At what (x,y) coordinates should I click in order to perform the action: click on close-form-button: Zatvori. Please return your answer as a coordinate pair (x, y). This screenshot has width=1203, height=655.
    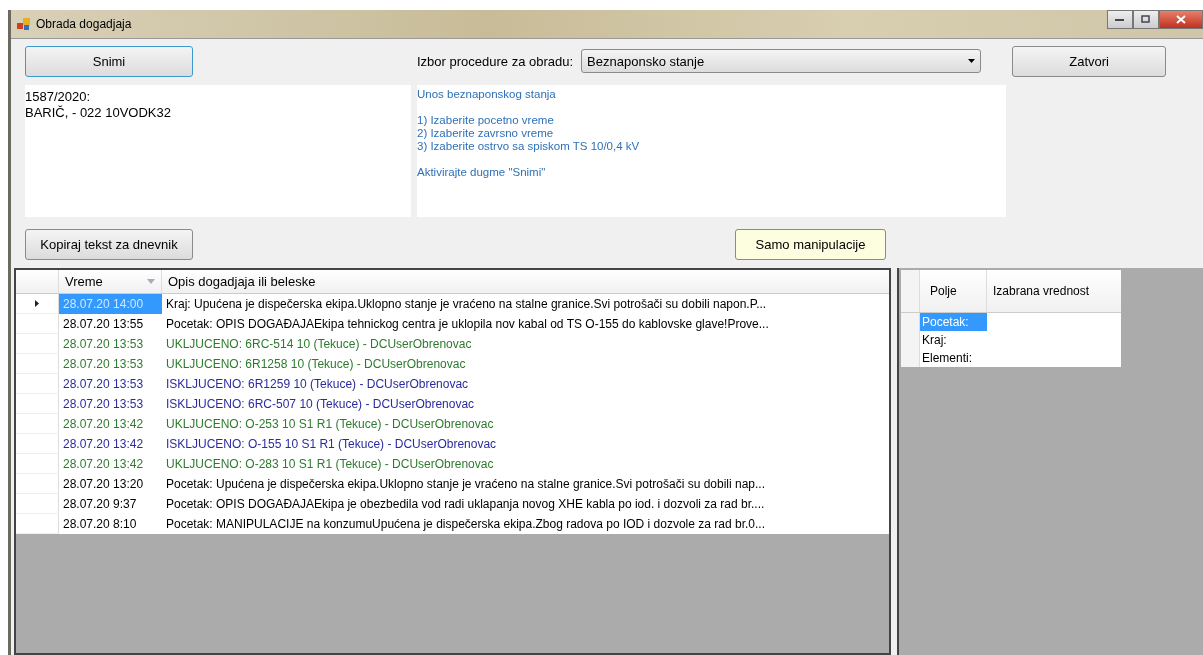
    Looking at the image, I should click on (1089, 61).